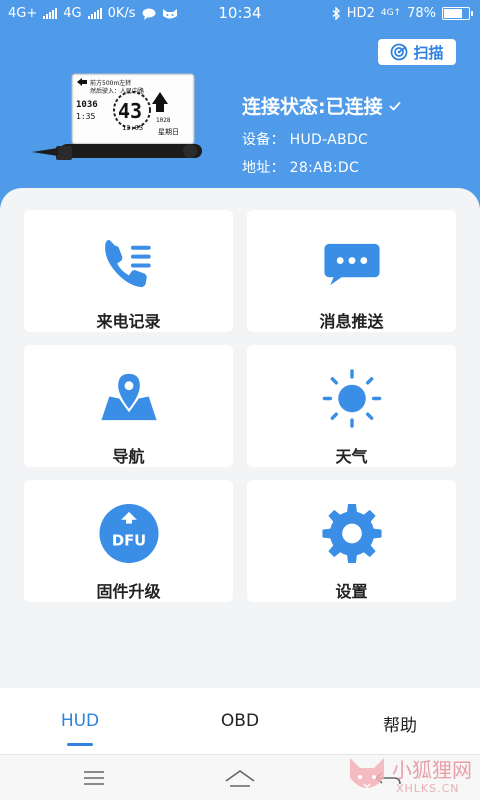 The image size is (480, 800). Describe the element at coordinates (168, 132) in the screenshot. I see `svg-text: 星期日` at that location.